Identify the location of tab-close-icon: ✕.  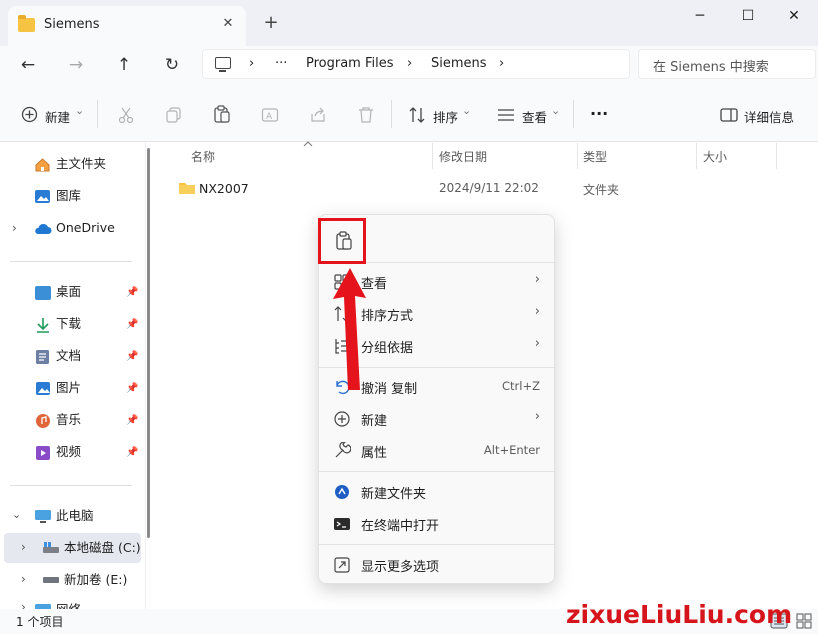
(228, 24).